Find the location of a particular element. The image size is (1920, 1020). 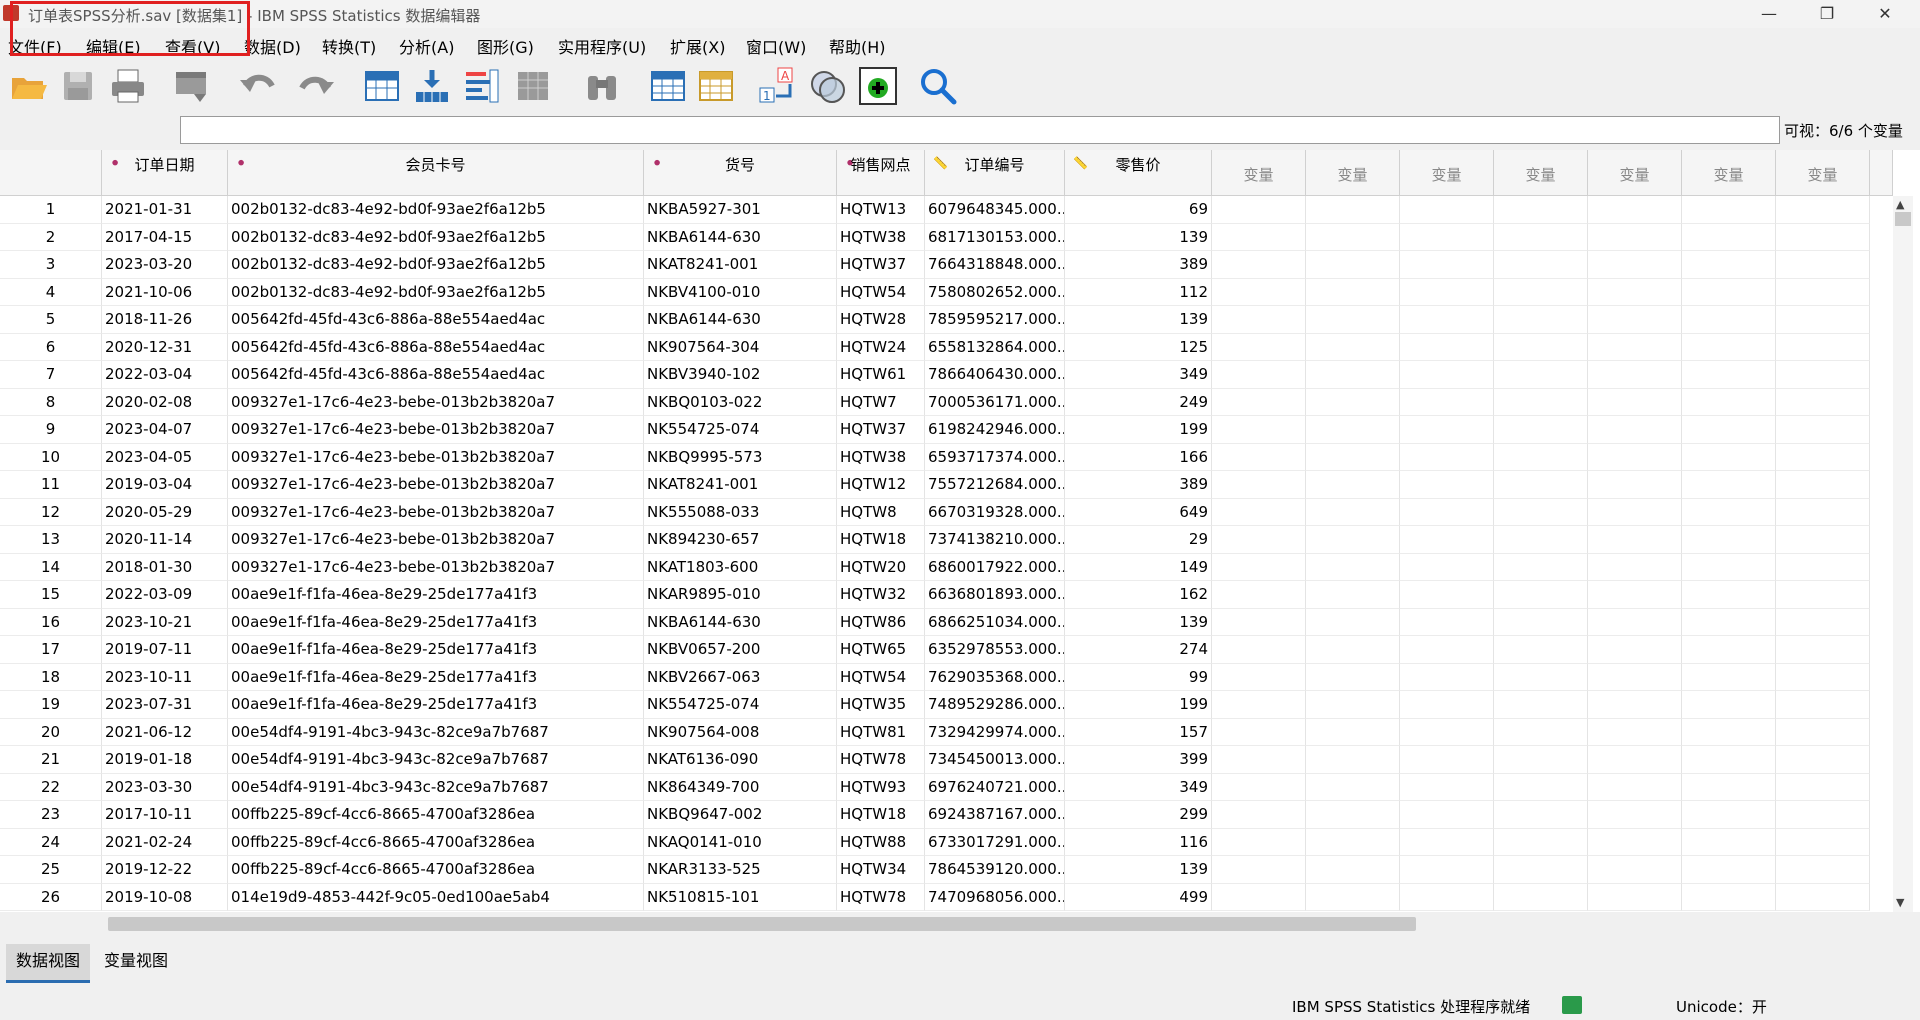

cell-retail-price: 116 is located at coordinates (1138, 842).